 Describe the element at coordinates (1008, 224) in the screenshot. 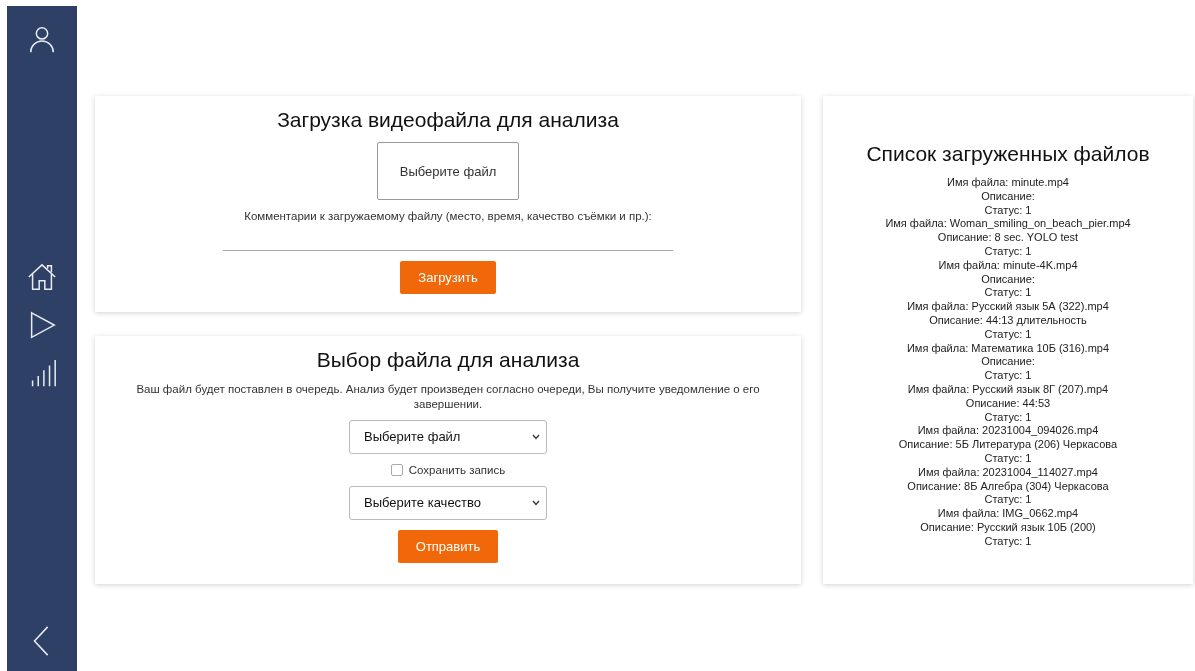

I see `file-name: Имя файла: Woman_smiling_on_beach_pier.mp4` at that location.